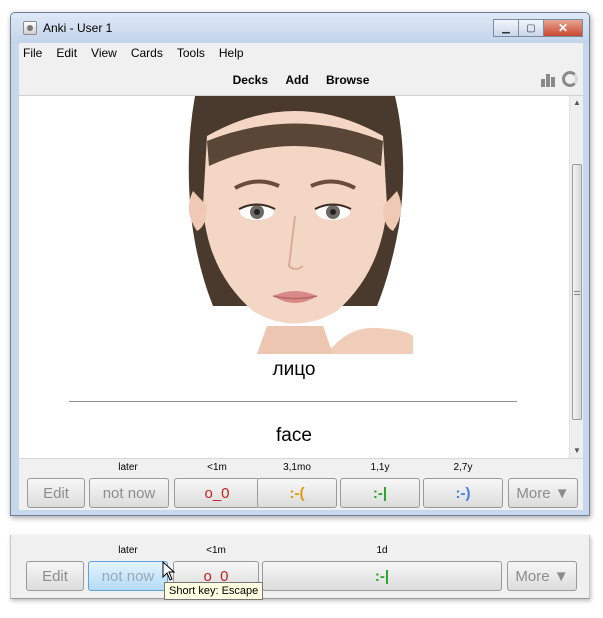 The image size is (603, 618). What do you see at coordinates (191, 53) in the screenshot?
I see `menu-tools: Tools` at bounding box center [191, 53].